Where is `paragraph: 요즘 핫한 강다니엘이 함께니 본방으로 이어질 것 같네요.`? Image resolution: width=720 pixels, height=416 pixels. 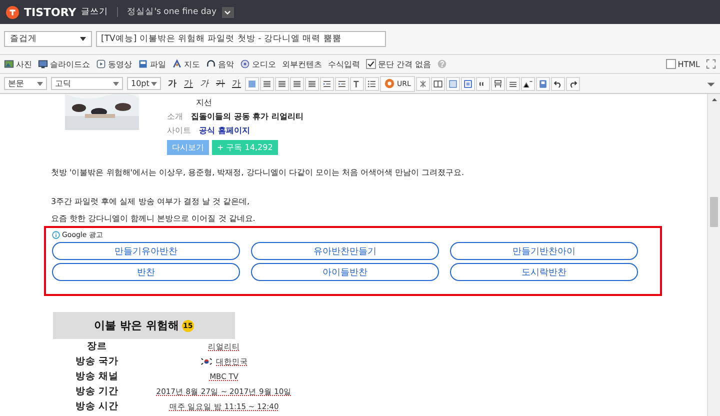 paragraph: 요즘 핫한 강다니엘이 함께니 본방으로 이어질 것 같네요. is located at coordinates (153, 218).